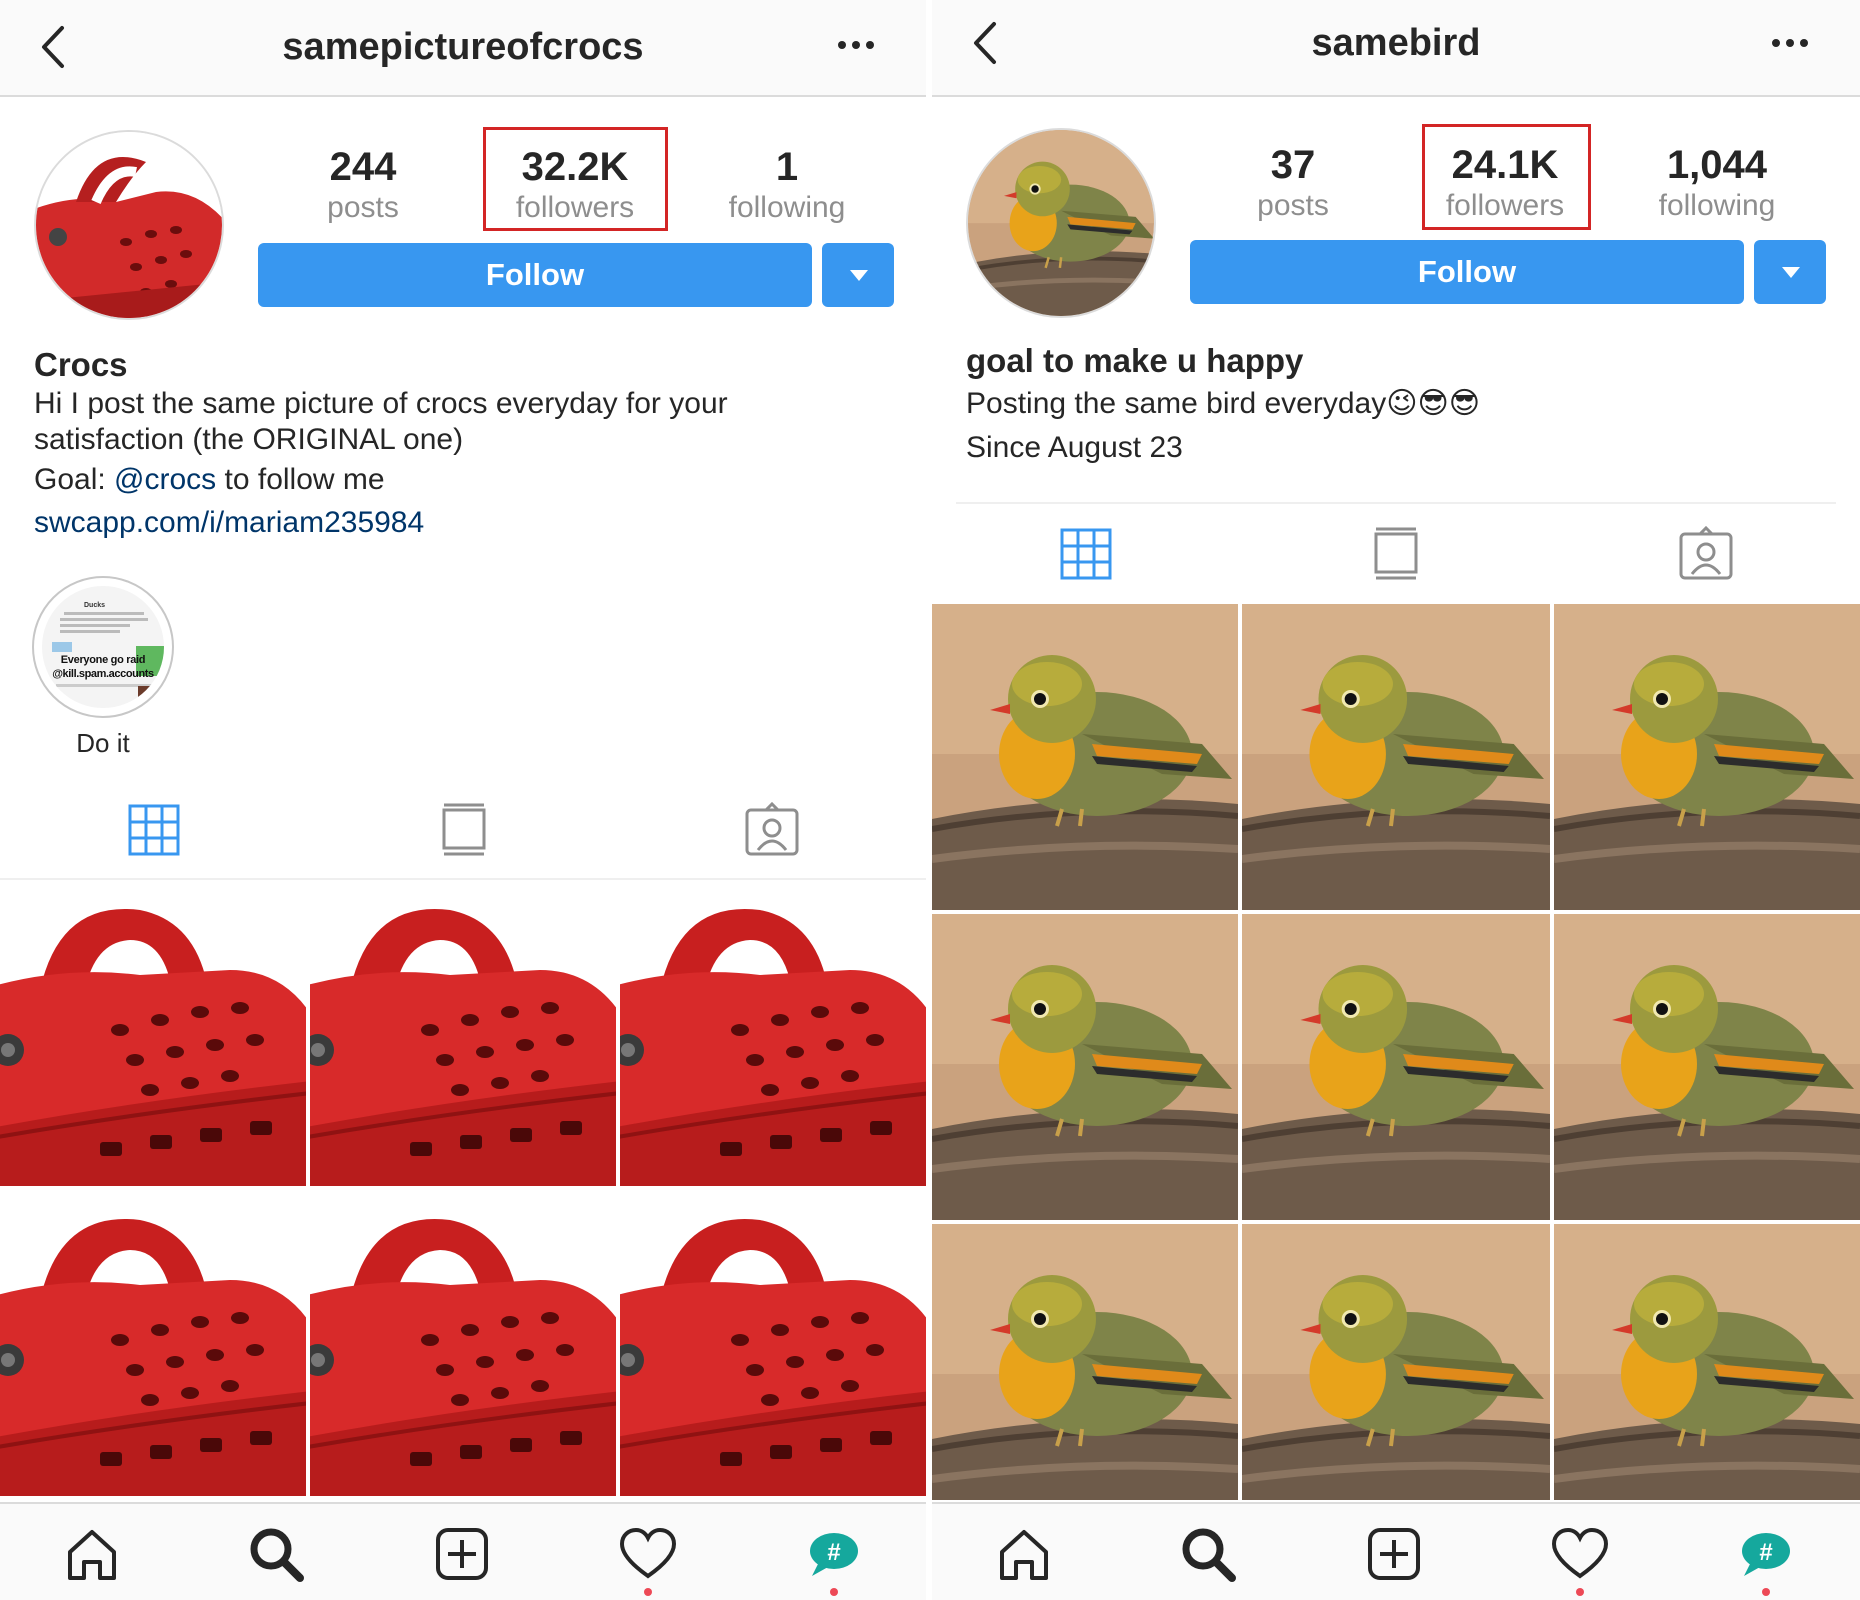 This screenshot has height=1600, width=1860. I want to click on profile-header: samepictureofcrocs, so click(463, 48).